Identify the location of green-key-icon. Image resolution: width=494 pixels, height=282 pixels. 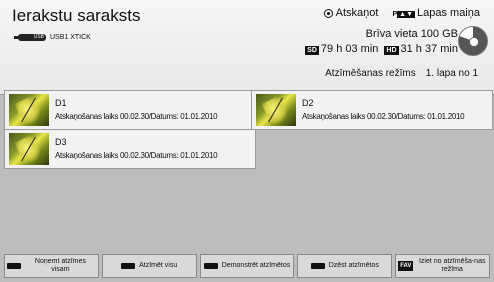
(128, 266).